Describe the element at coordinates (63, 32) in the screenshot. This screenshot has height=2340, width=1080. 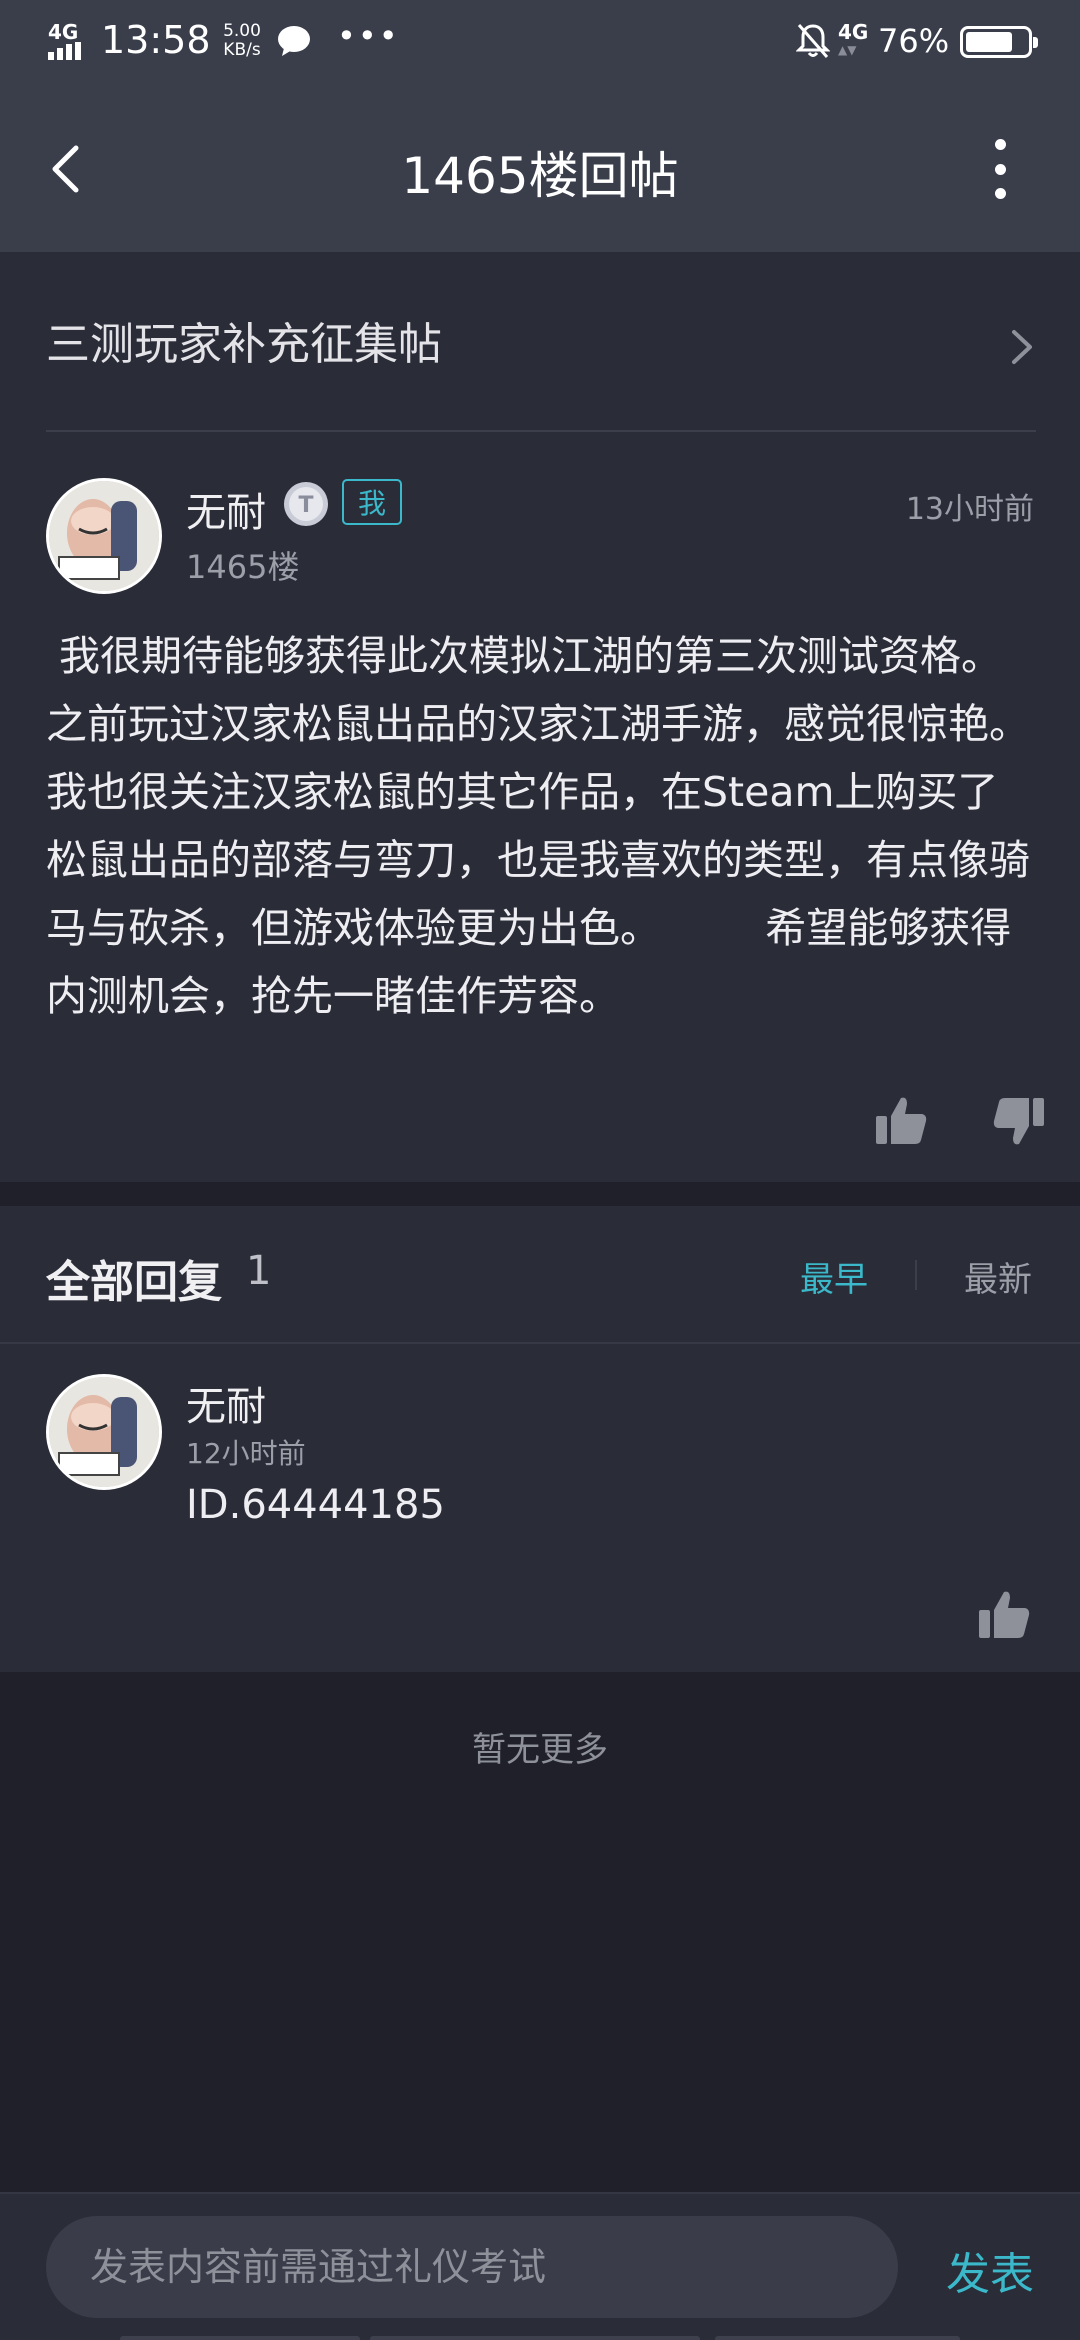
I see `network-type: 4G` at that location.